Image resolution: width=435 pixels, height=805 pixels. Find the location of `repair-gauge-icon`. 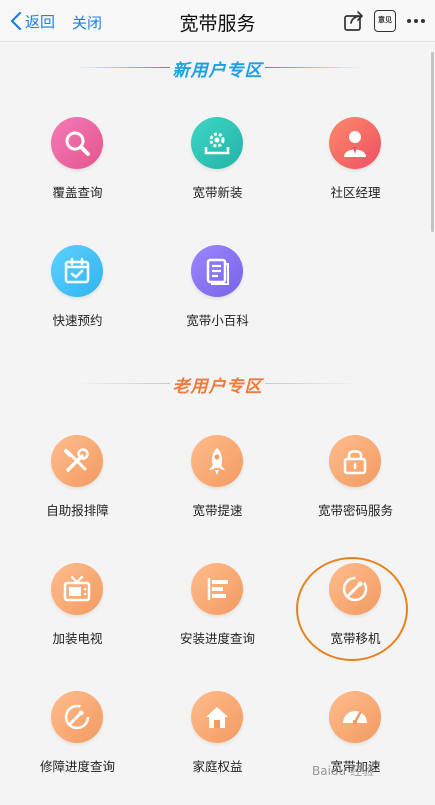

repair-gauge-icon is located at coordinates (77, 717).